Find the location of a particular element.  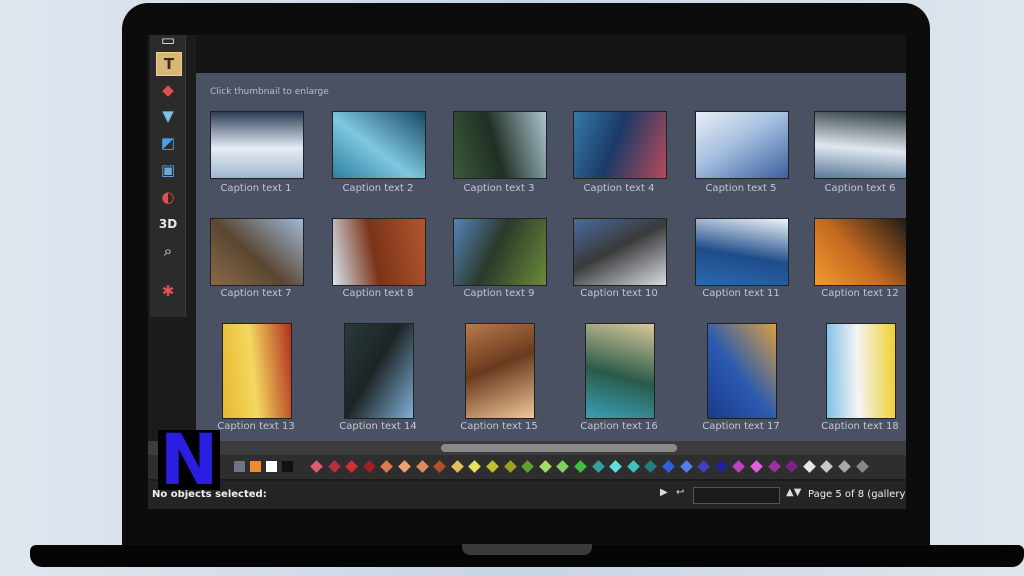

thumbnail-caption: Caption text 16 is located at coordinates (619, 426).